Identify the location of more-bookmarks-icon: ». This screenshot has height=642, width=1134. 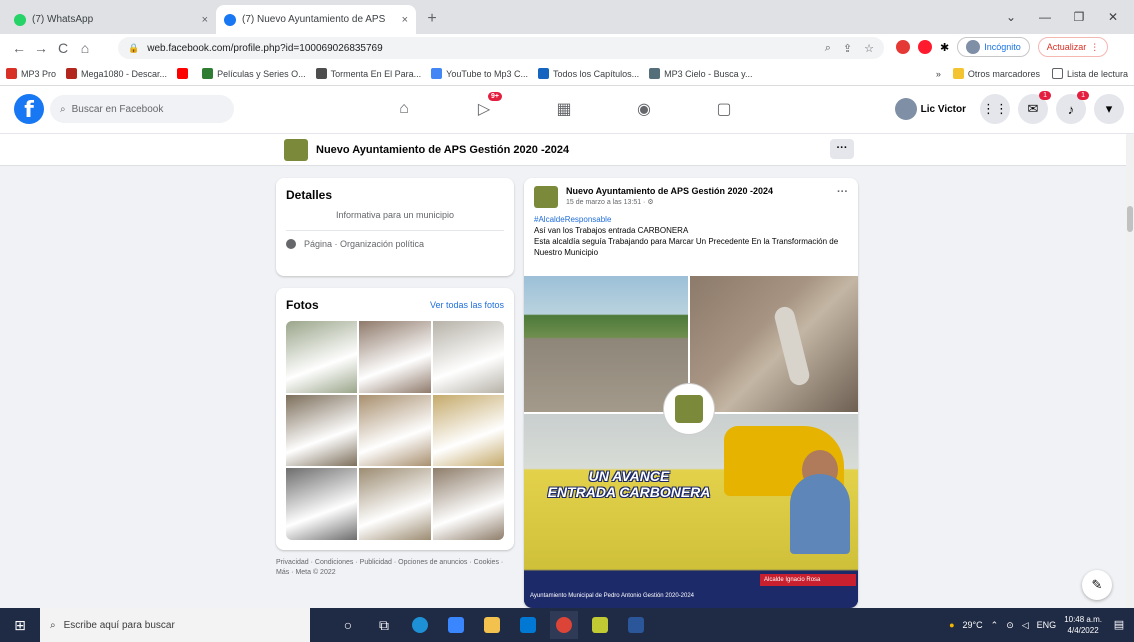
(938, 74).